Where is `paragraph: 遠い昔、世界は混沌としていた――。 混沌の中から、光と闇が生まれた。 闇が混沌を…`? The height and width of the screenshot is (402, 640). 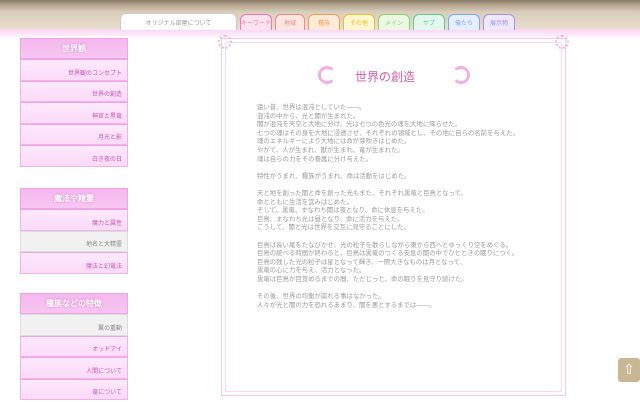 paragraph: 遠い昔、世界は混沌としていた――。 混沌の中から、光と闇が生まれた。 闇が混沌を… is located at coordinates (388, 133).